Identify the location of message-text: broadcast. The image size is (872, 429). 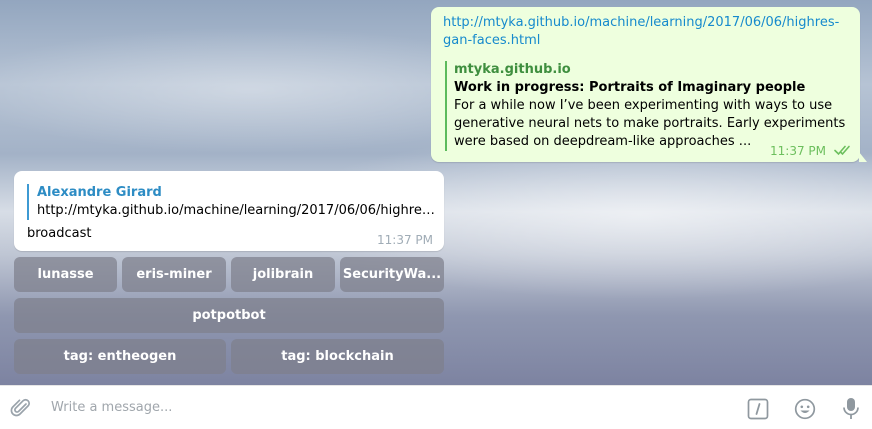
(59, 233).